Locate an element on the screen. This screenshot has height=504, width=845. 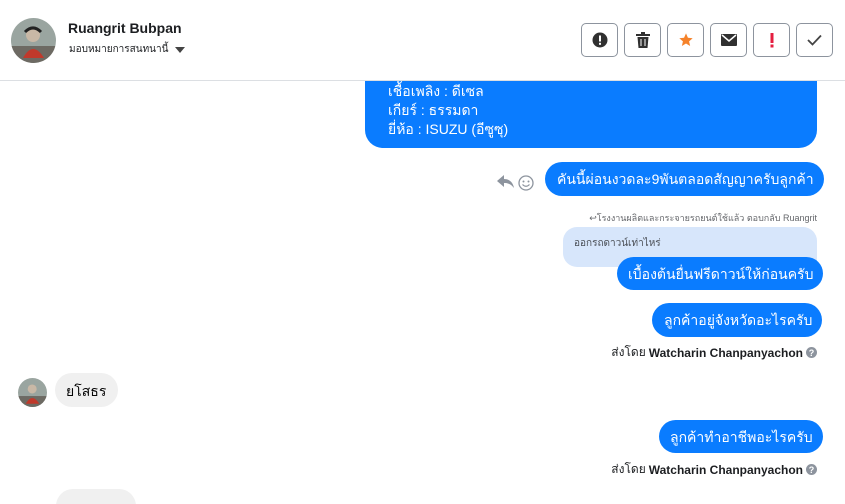
follow-up-button is located at coordinates (771, 40).